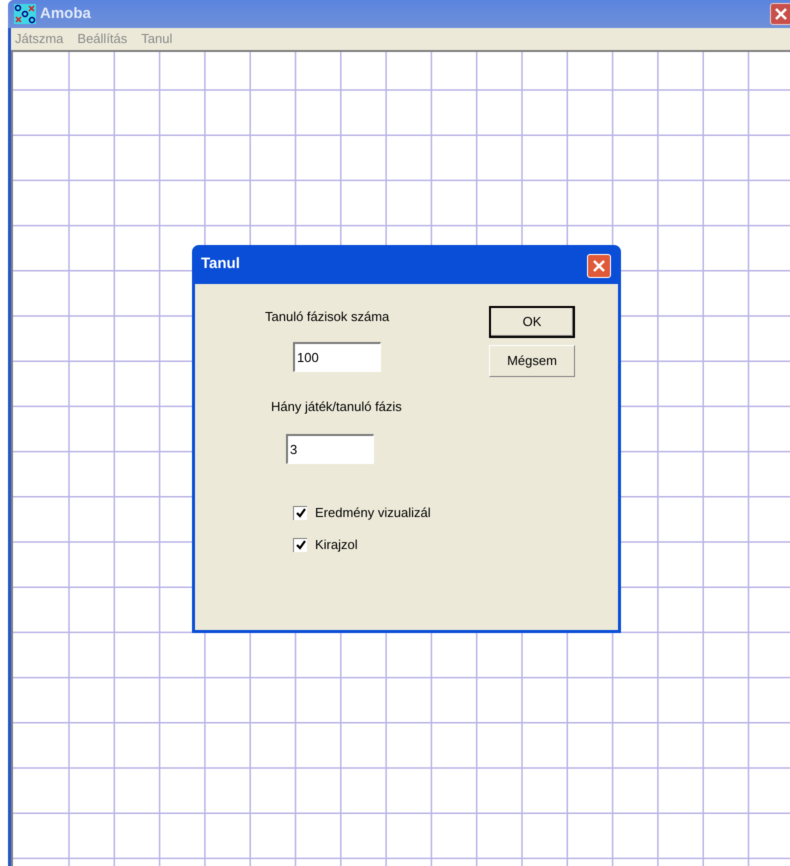 Image resolution: width=790 pixels, height=866 pixels. I want to click on field-label: Hány játék/tanuló fázis, so click(336, 407).